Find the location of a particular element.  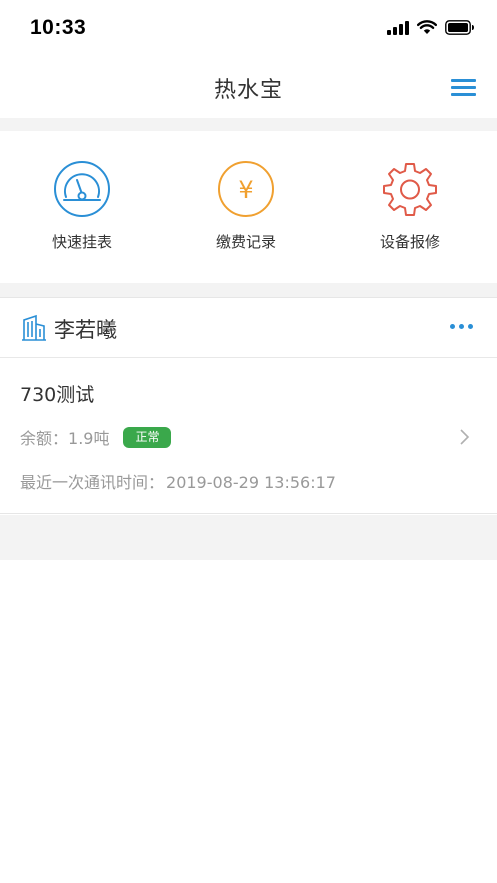

status-icons is located at coordinates (431, 27).